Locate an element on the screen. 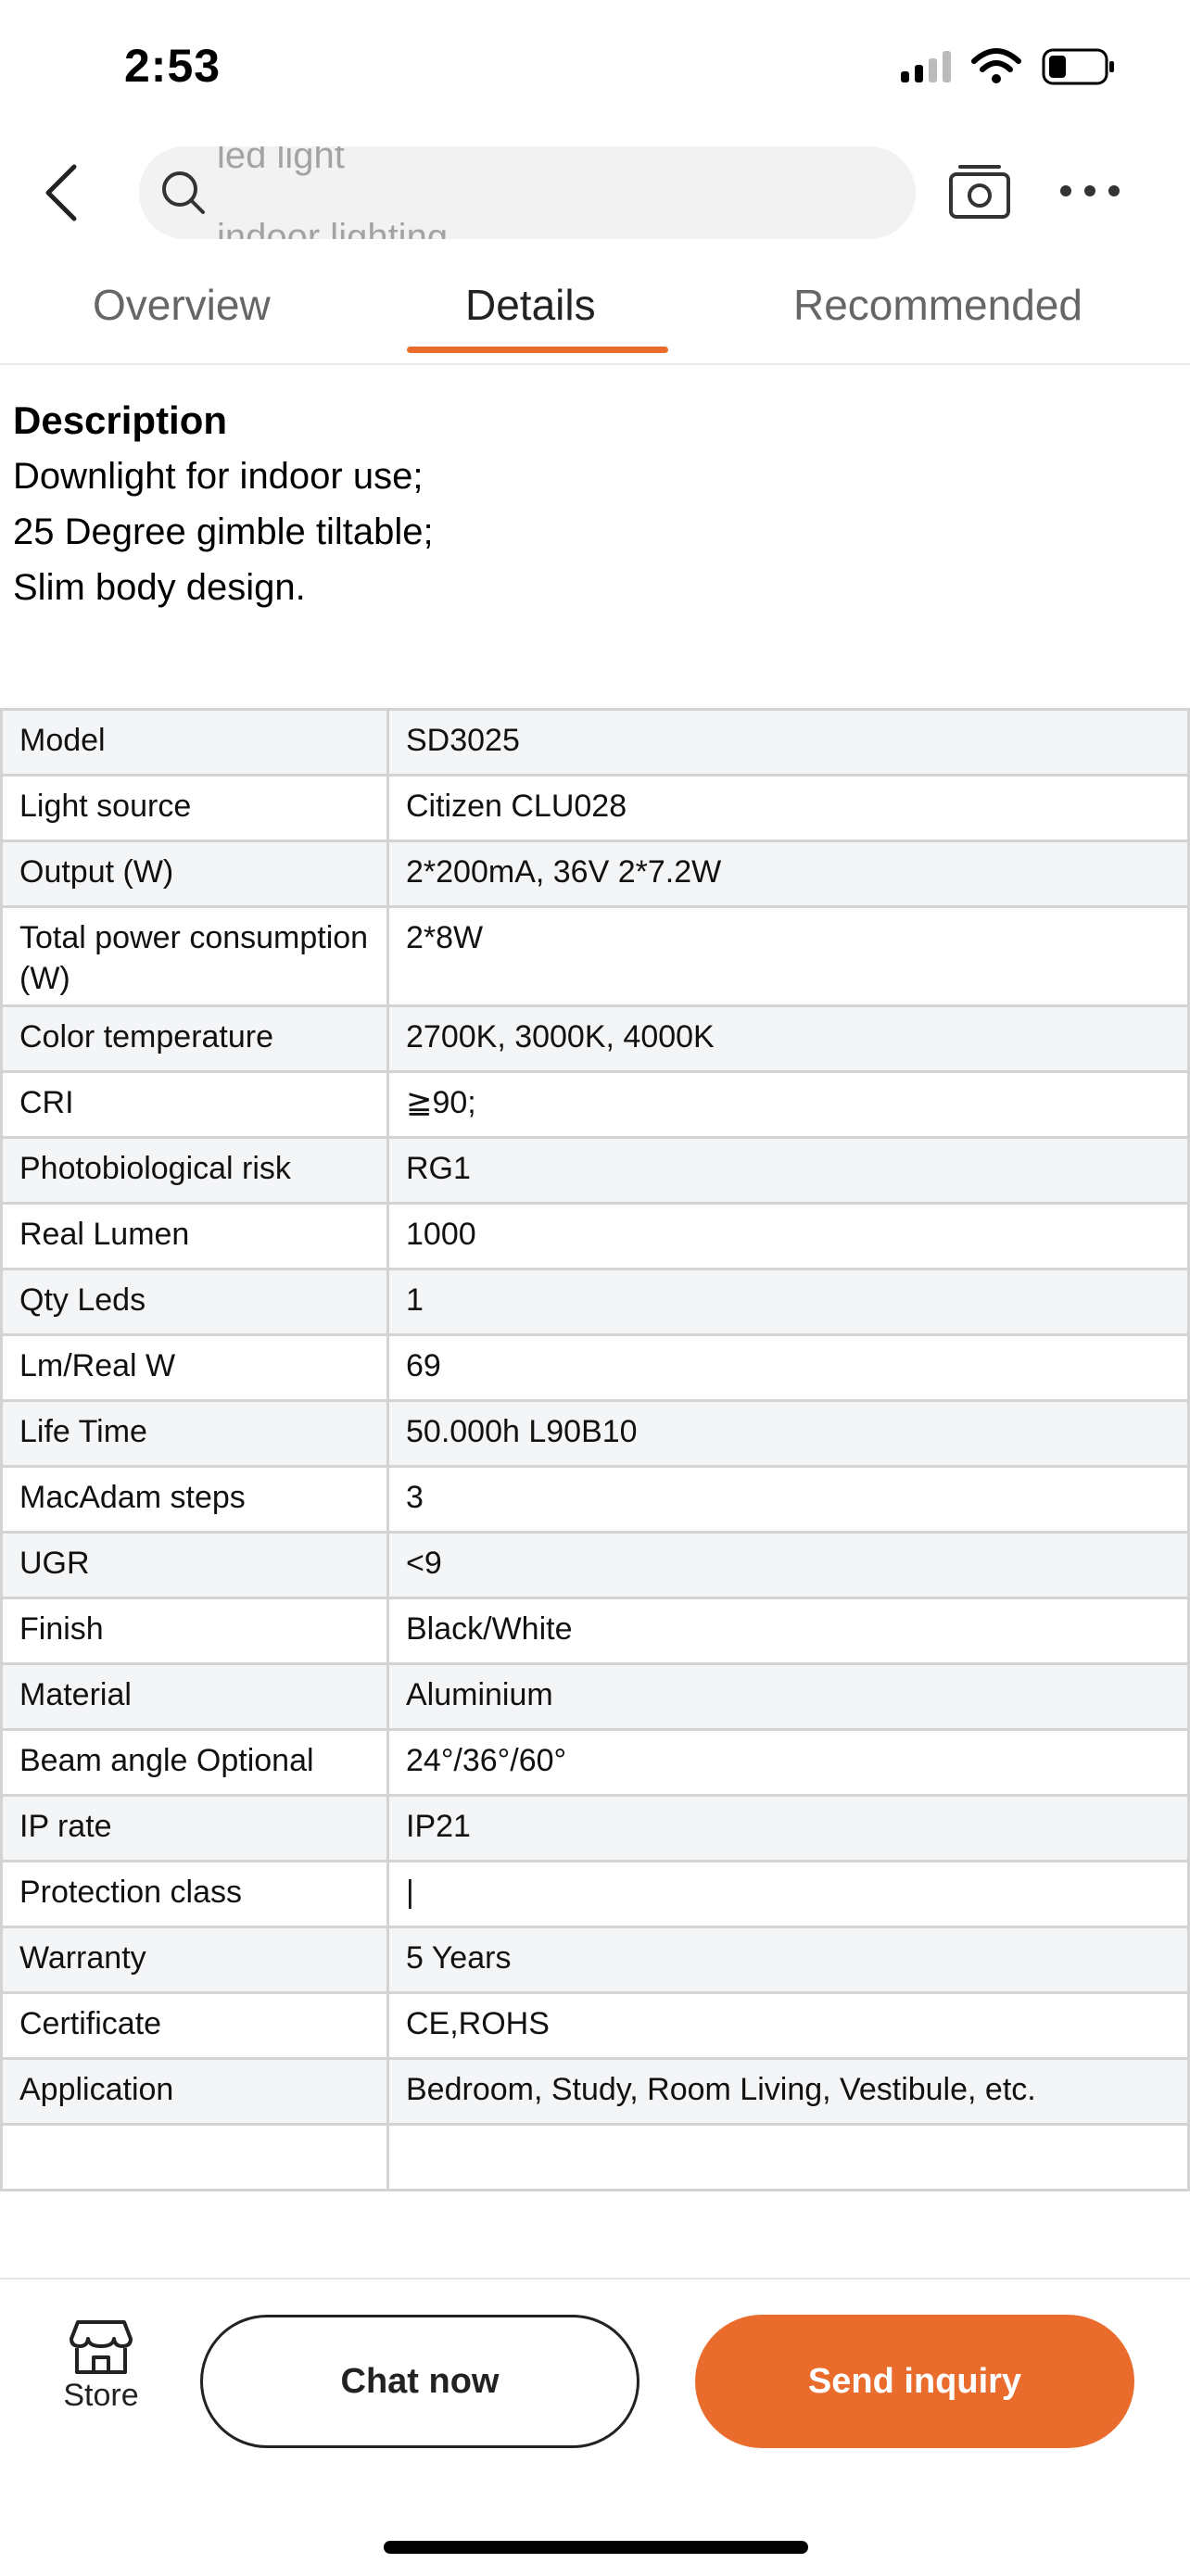  spec-label: Warranty is located at coordinates (194, 1960).